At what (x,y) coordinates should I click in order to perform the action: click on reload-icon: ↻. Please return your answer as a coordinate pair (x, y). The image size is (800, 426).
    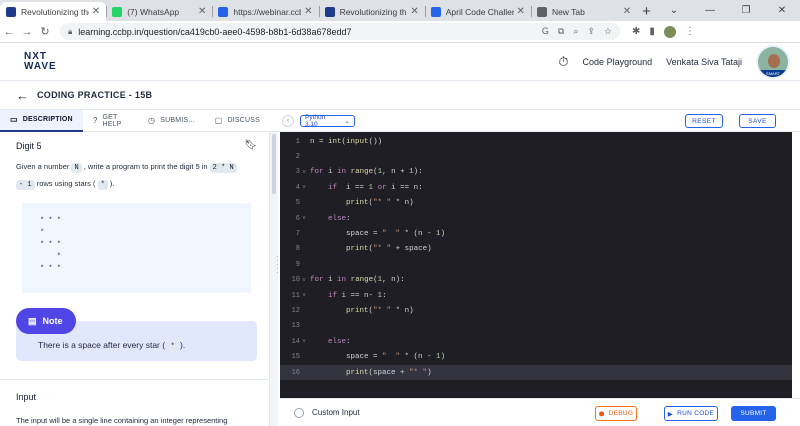
    Looking at the image, I should click on (45, 31).